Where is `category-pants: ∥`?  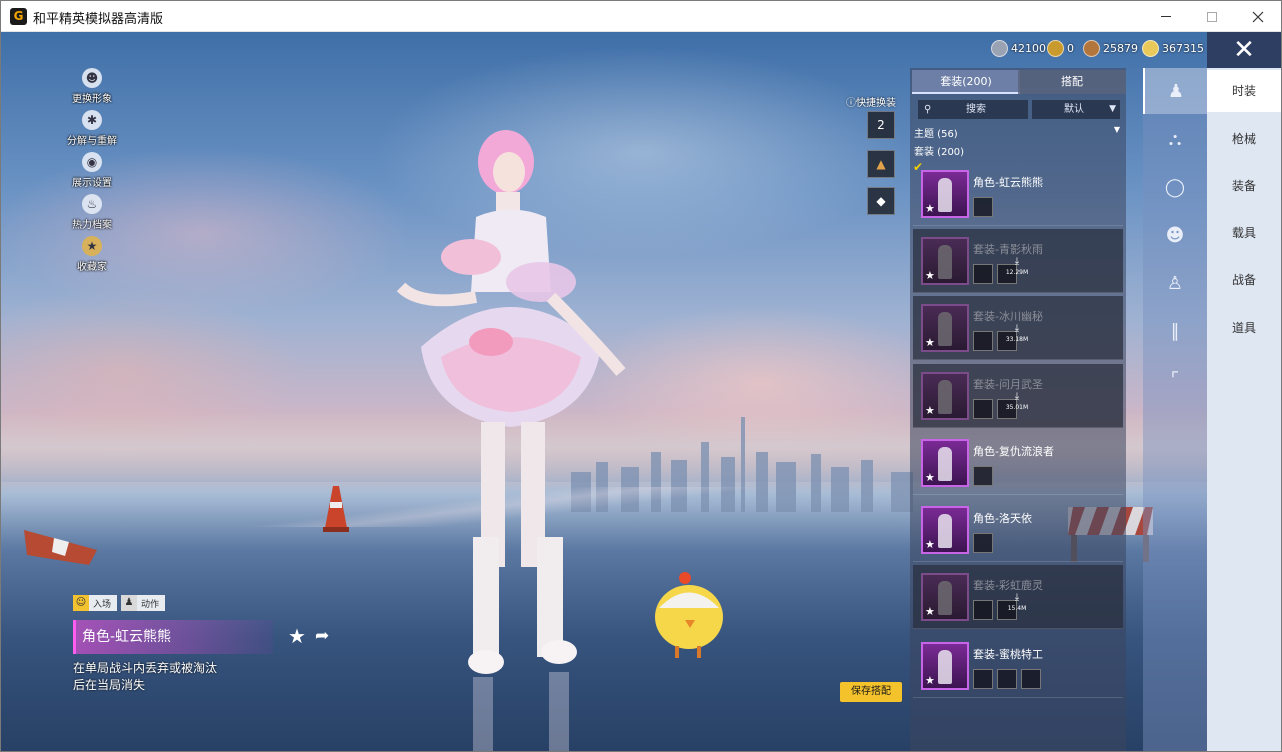
category-pants: ∥ is located at coordinates (1175, 331).